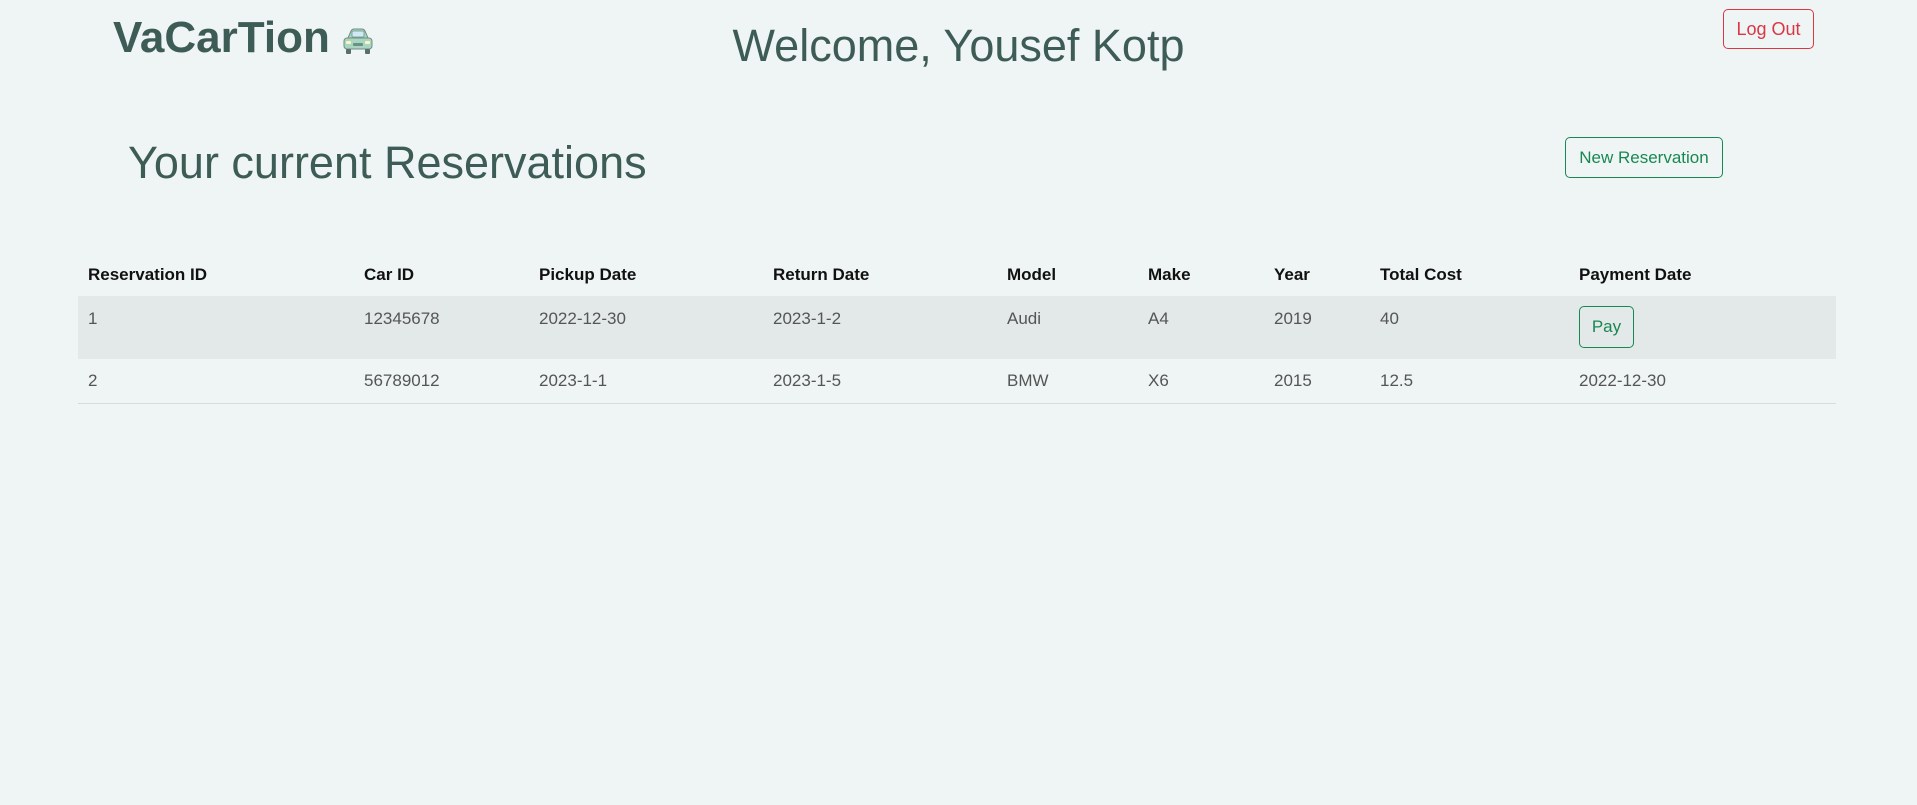  I want to click on column-header: Return Date, so click(821, 274).